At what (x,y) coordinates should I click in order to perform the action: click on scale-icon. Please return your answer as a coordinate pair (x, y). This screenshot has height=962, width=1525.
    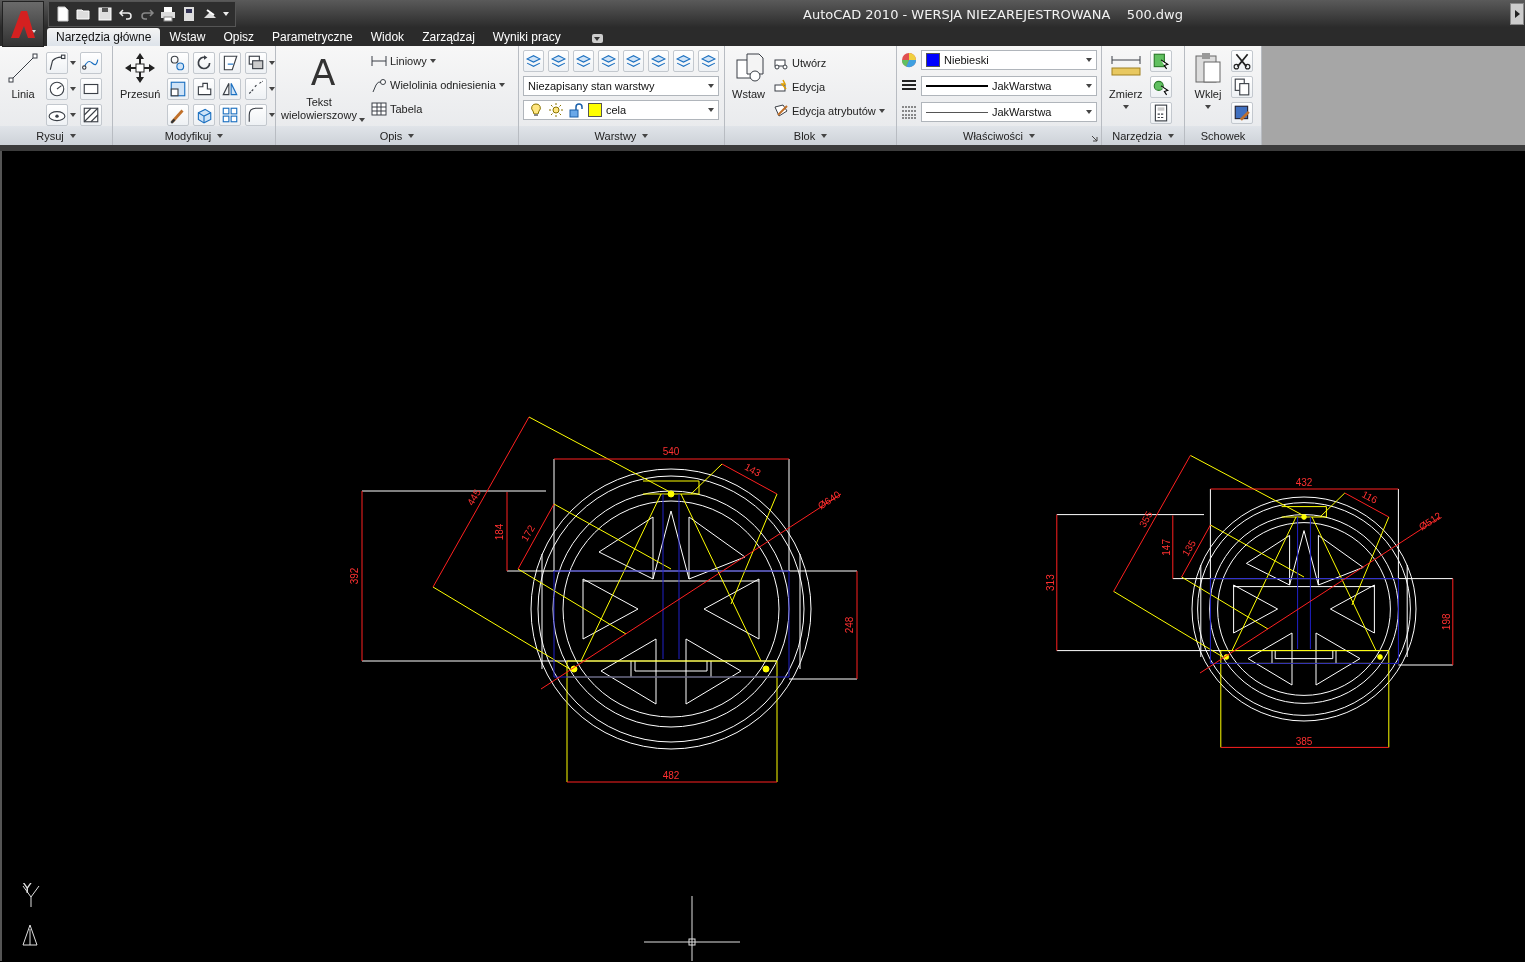
    Looking at the image, I should click on (178, 89).